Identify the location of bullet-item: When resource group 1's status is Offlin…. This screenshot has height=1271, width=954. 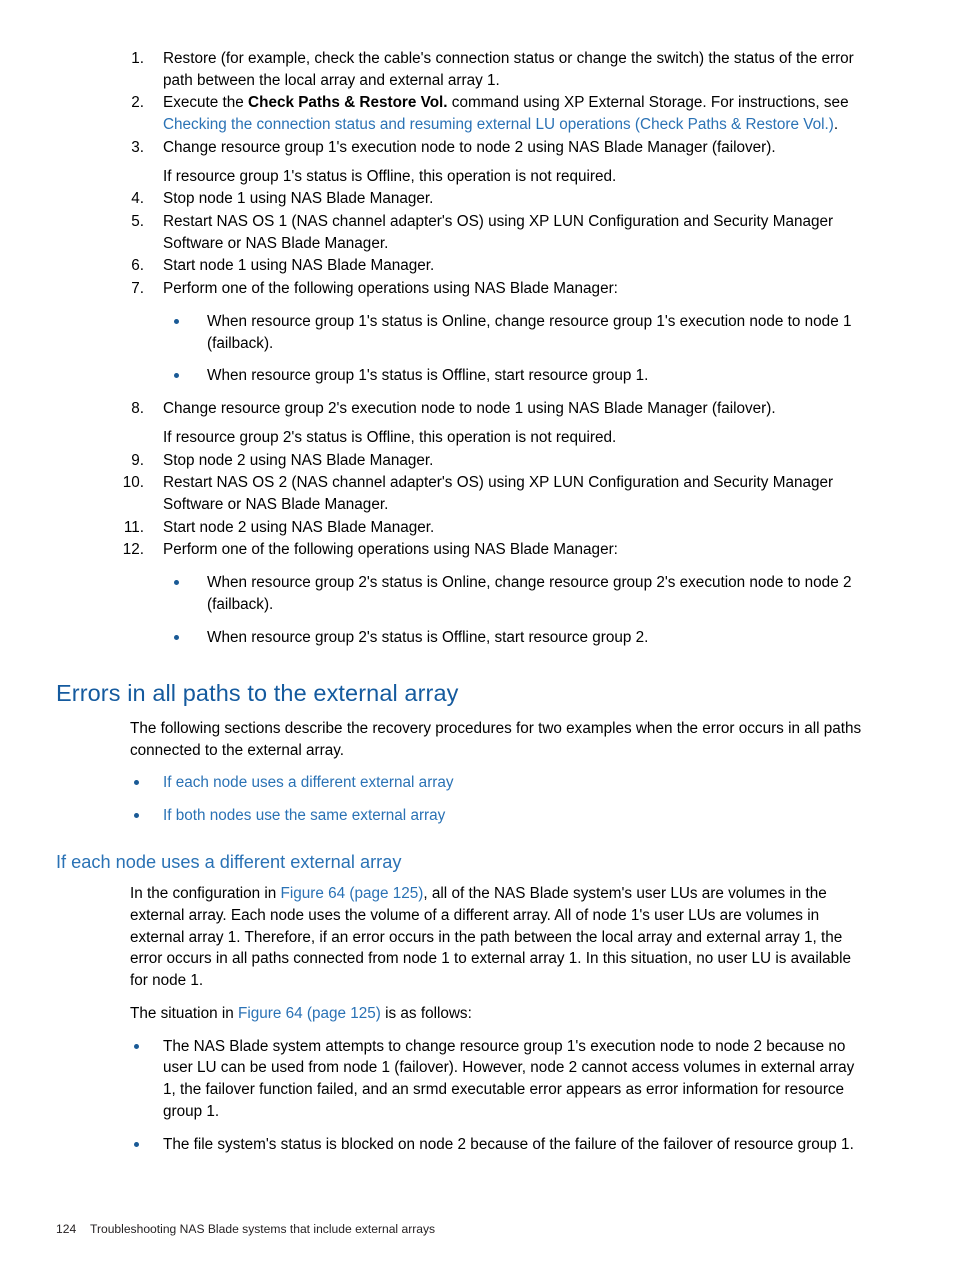
(516, 376).